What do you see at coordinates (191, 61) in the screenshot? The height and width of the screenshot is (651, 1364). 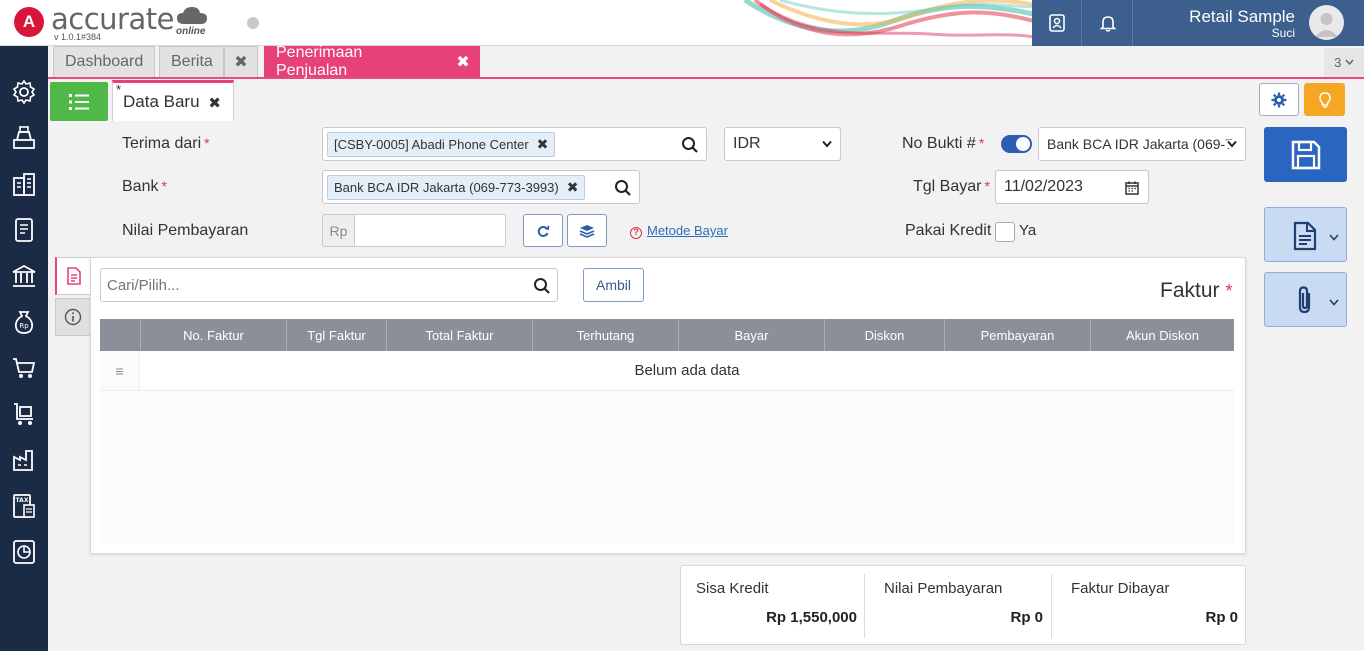 I see `tab-berita: Berita` at bounding box center [191, 61].